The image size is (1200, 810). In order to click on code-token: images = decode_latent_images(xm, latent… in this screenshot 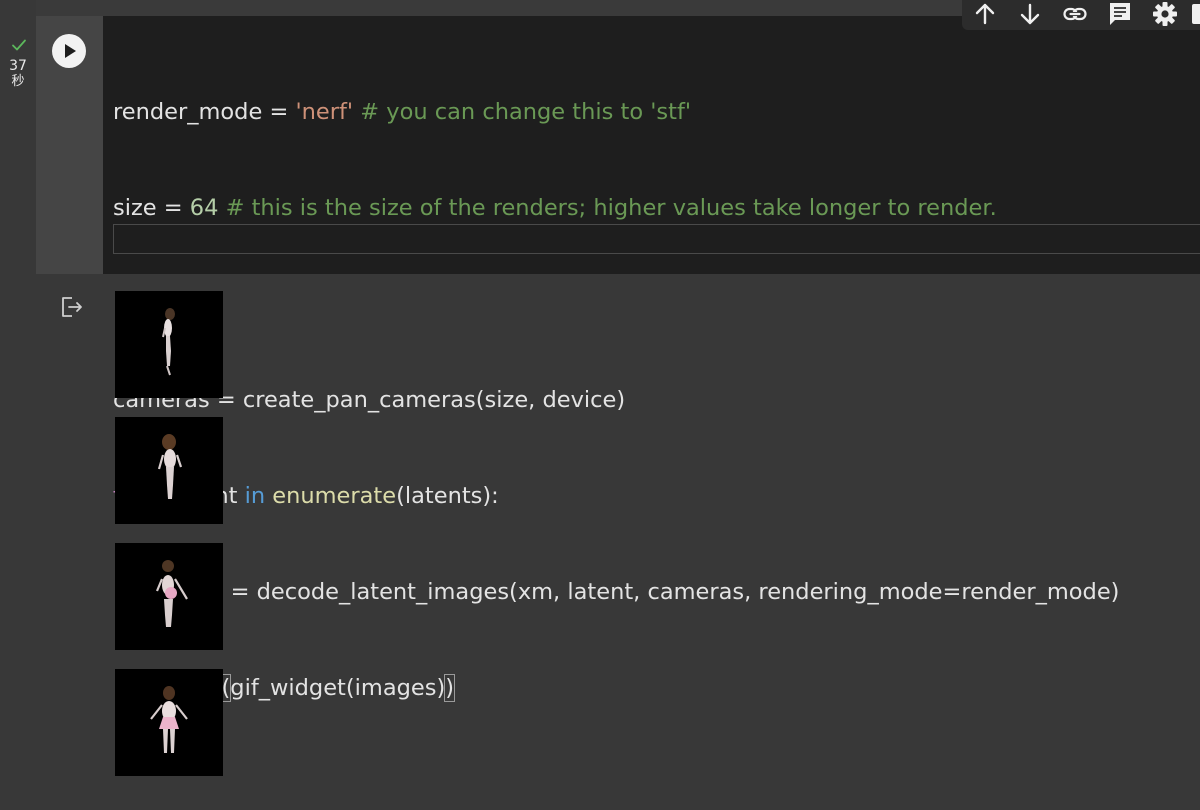, I will do `click(616, 592)`.